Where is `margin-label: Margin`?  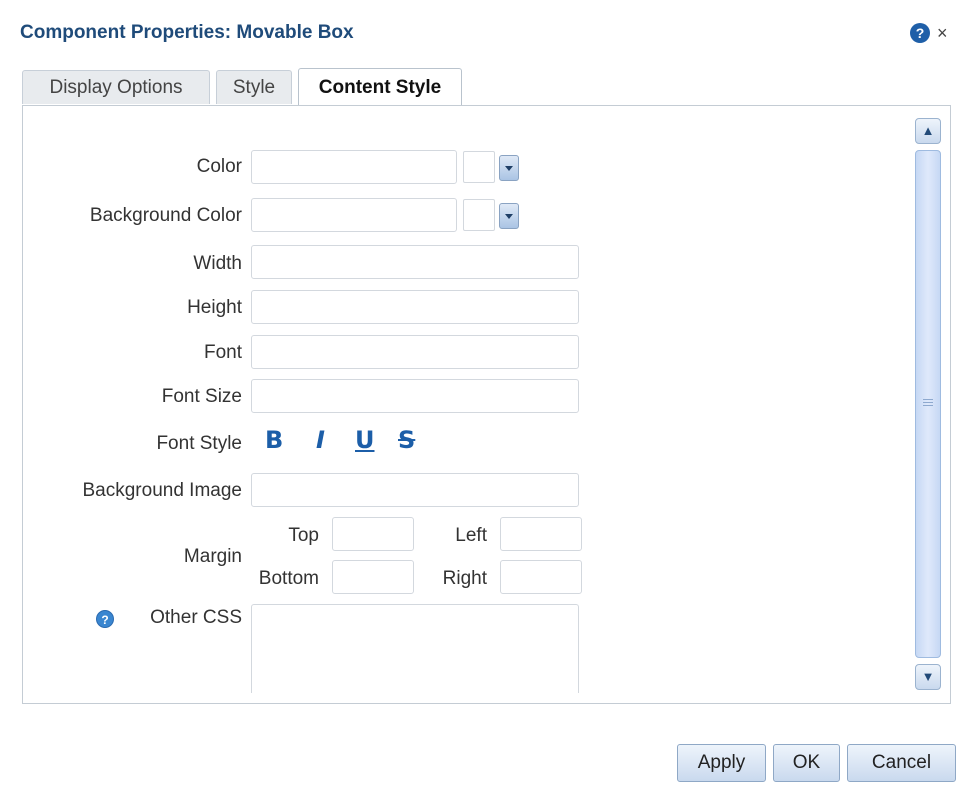 margin-label: Margin is located at coordinates (212, 556).